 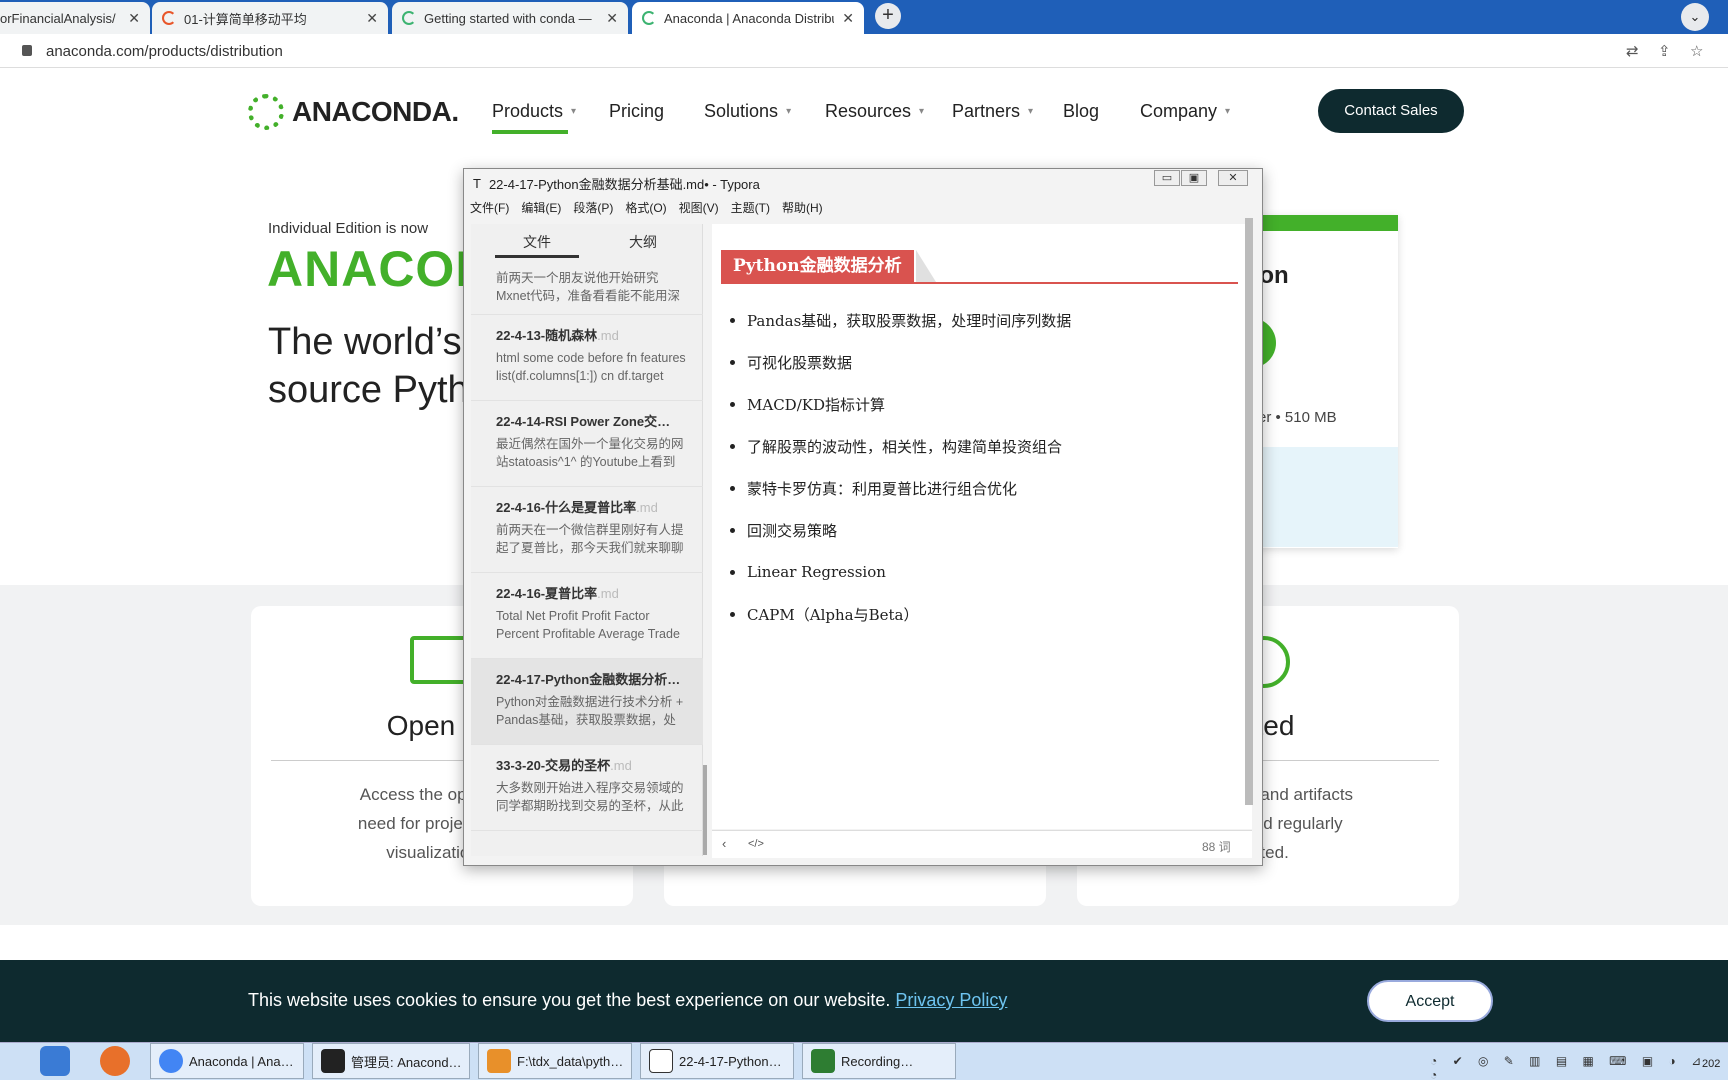 I want to click on sidebar-tab-indicator, so click(x=537, y=256).